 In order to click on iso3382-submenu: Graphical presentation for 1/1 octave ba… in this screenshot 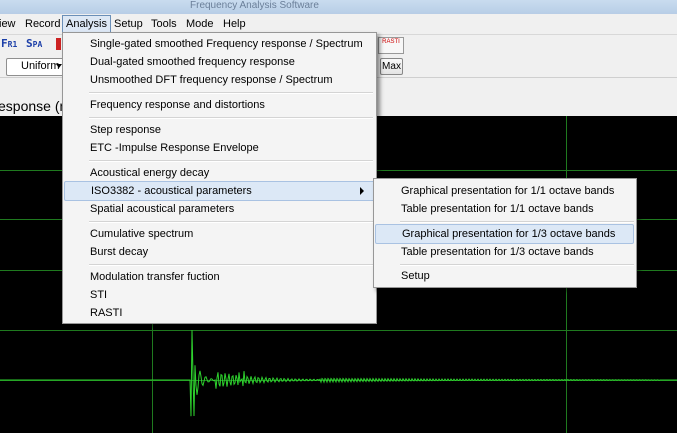, I will do `click(505, 233)`.